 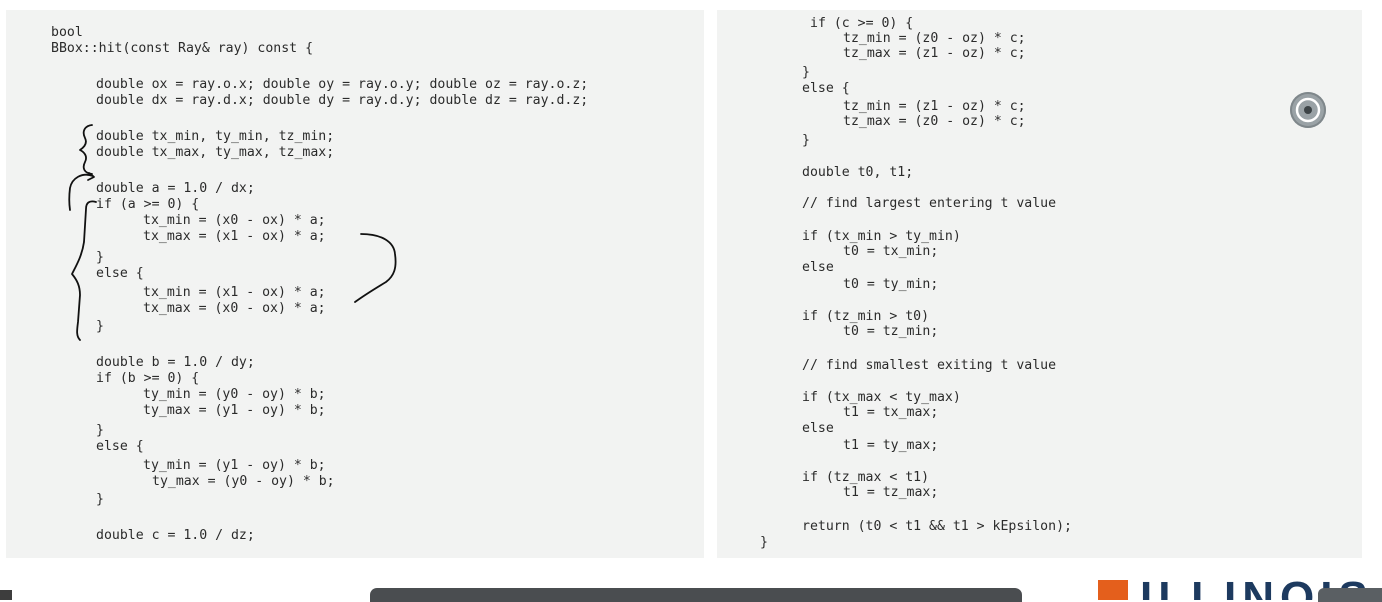 I want to click on code-line: t0 = tz_min;, so click(x=891, y=331).